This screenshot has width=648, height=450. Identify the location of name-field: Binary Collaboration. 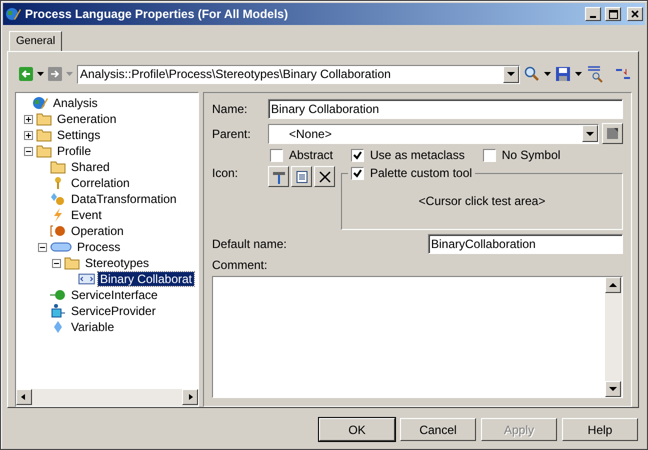
(445, 109).